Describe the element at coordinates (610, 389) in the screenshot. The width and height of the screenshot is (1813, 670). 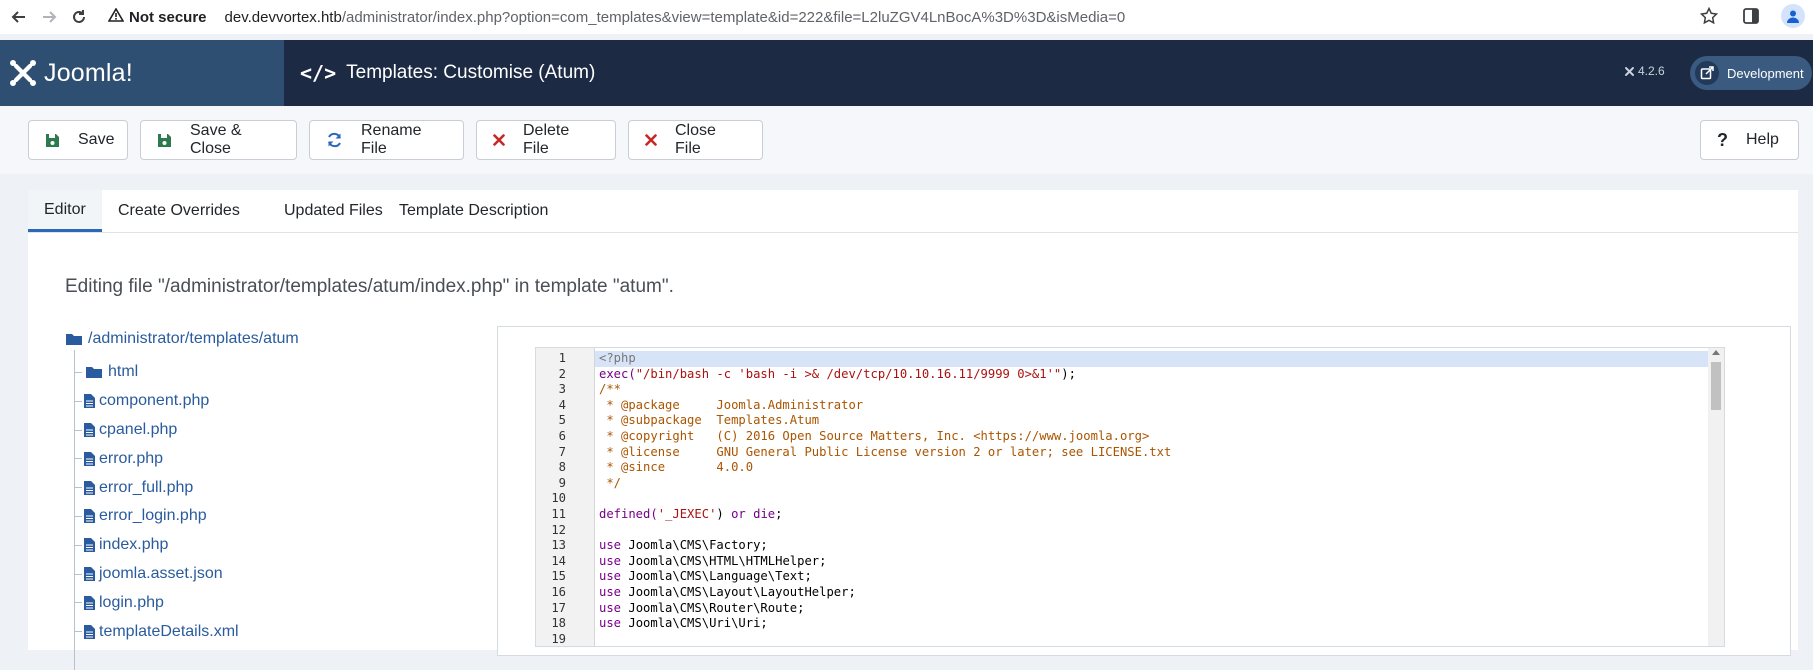
I see `code-token: /**` at that location.